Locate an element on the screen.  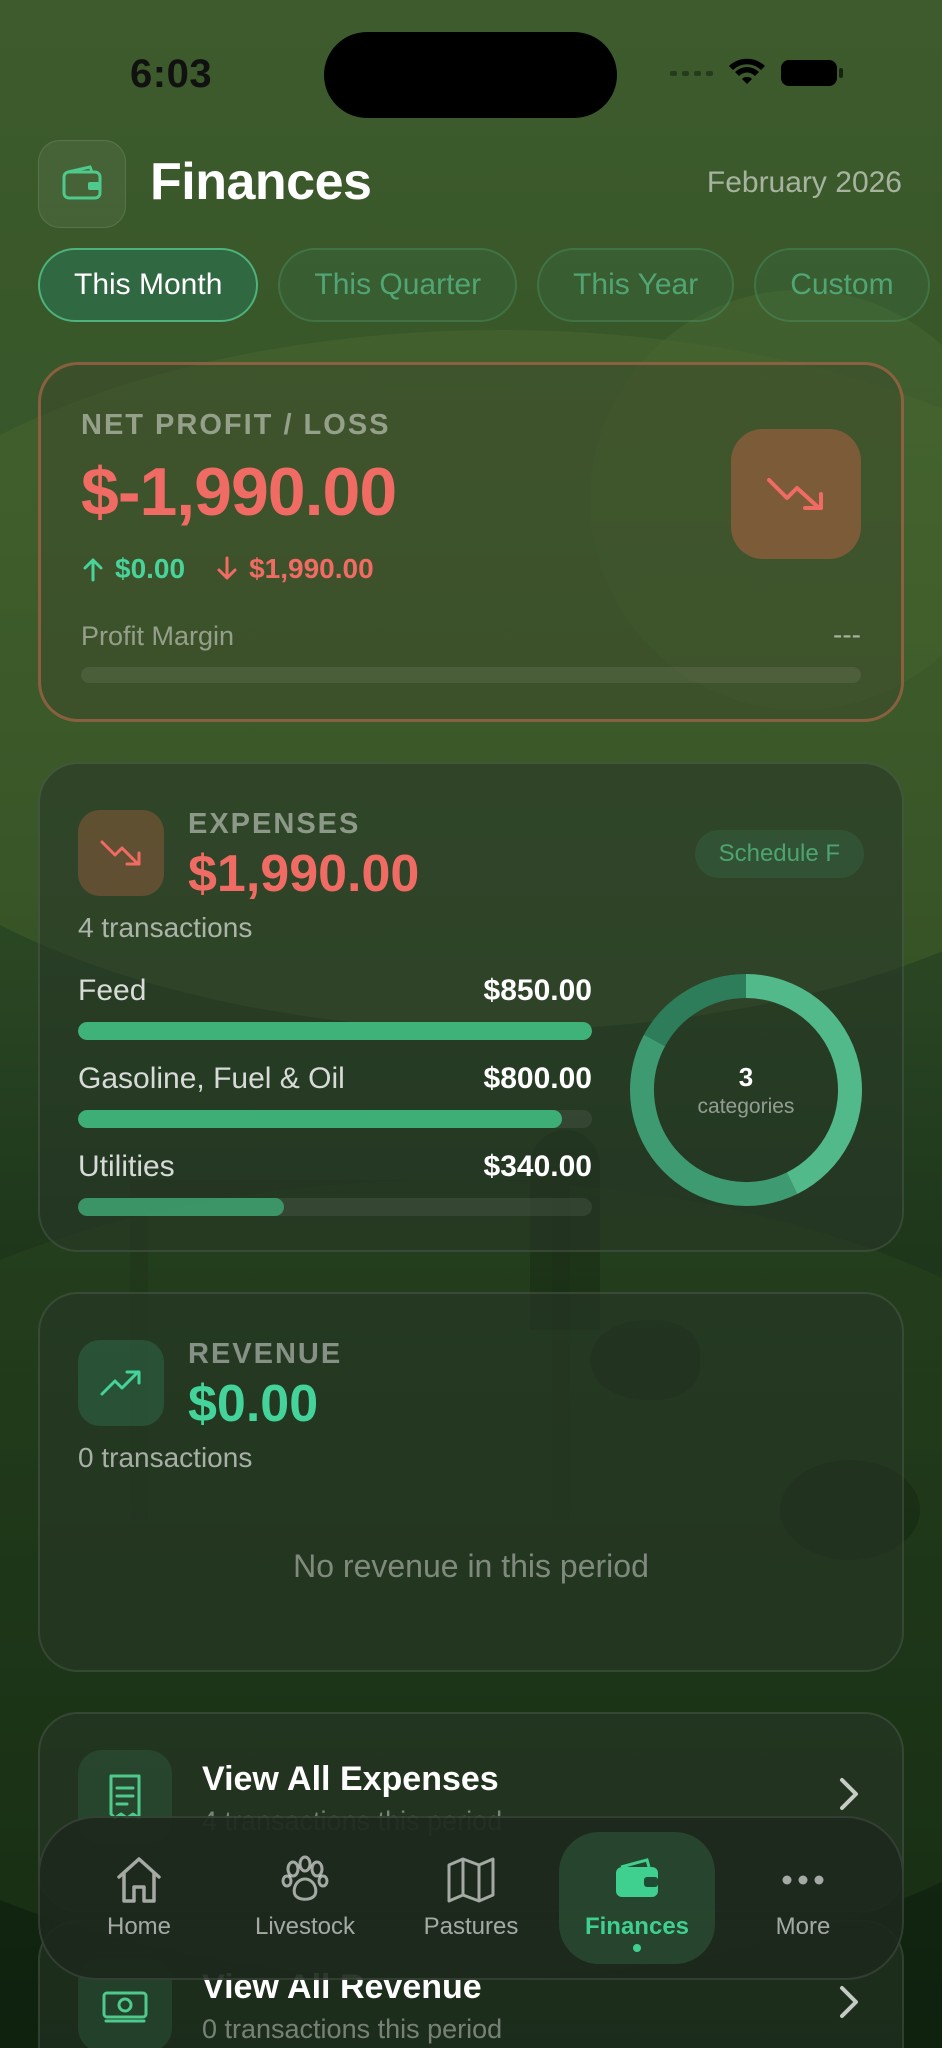
expenses-total: $1,990.00 is located at coordinates (304, 874).